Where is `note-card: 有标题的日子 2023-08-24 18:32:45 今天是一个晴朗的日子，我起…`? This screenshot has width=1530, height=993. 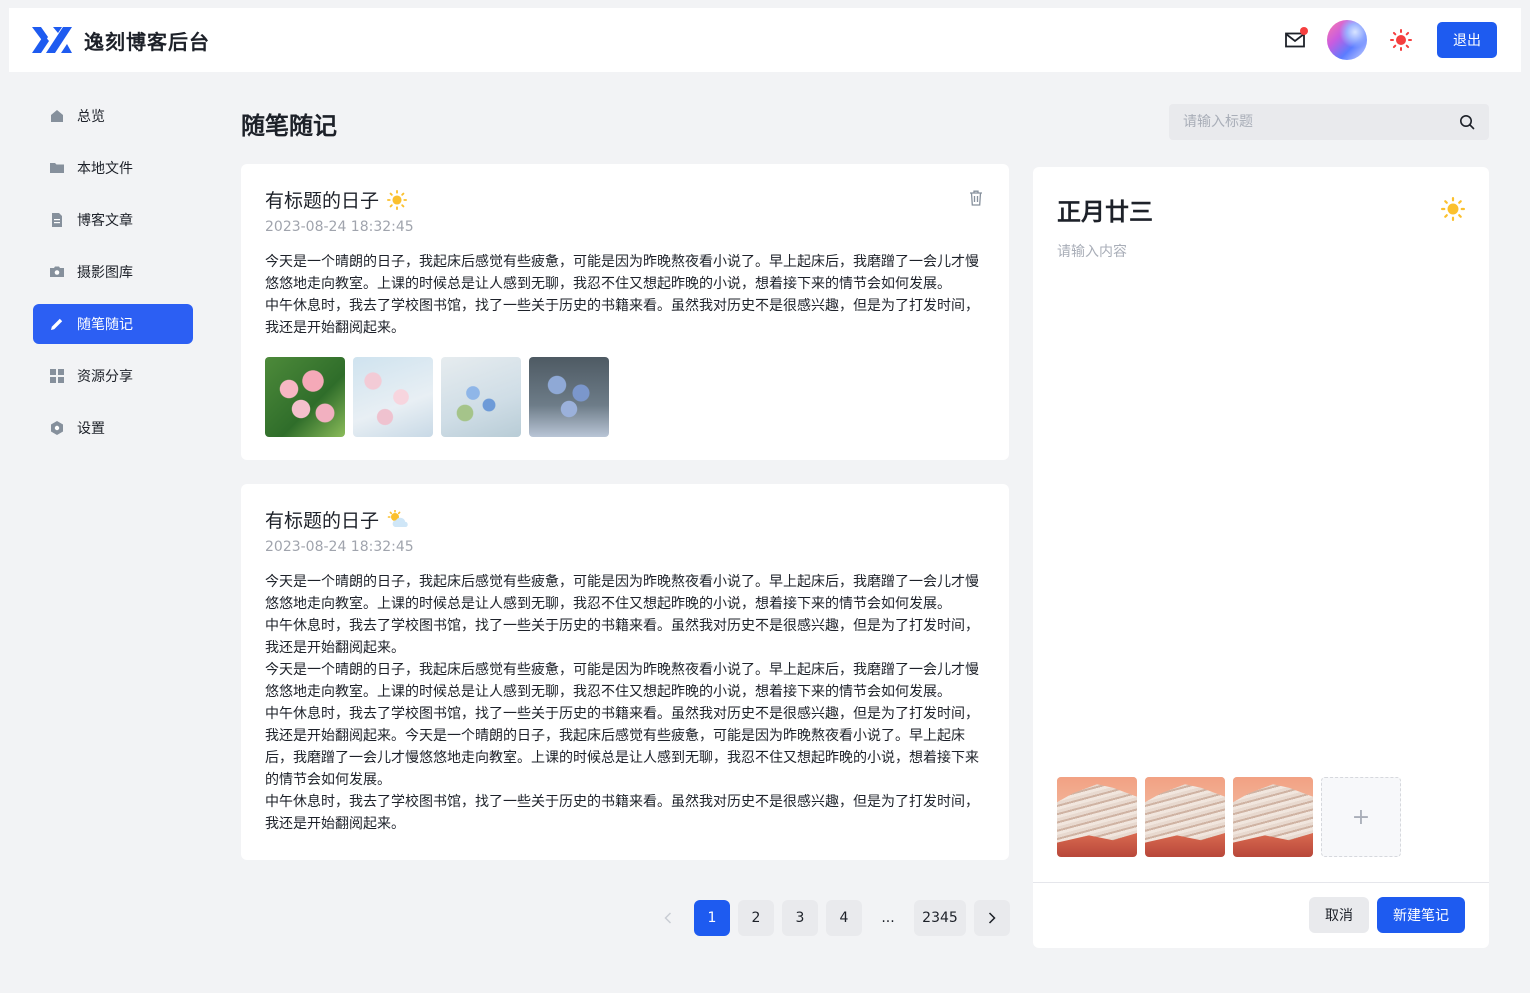 note-card: 有标题的日子 2023-08-24 18:32:45 今天是一个晴朗的日子，我起… is located at coordinates (625, 312).